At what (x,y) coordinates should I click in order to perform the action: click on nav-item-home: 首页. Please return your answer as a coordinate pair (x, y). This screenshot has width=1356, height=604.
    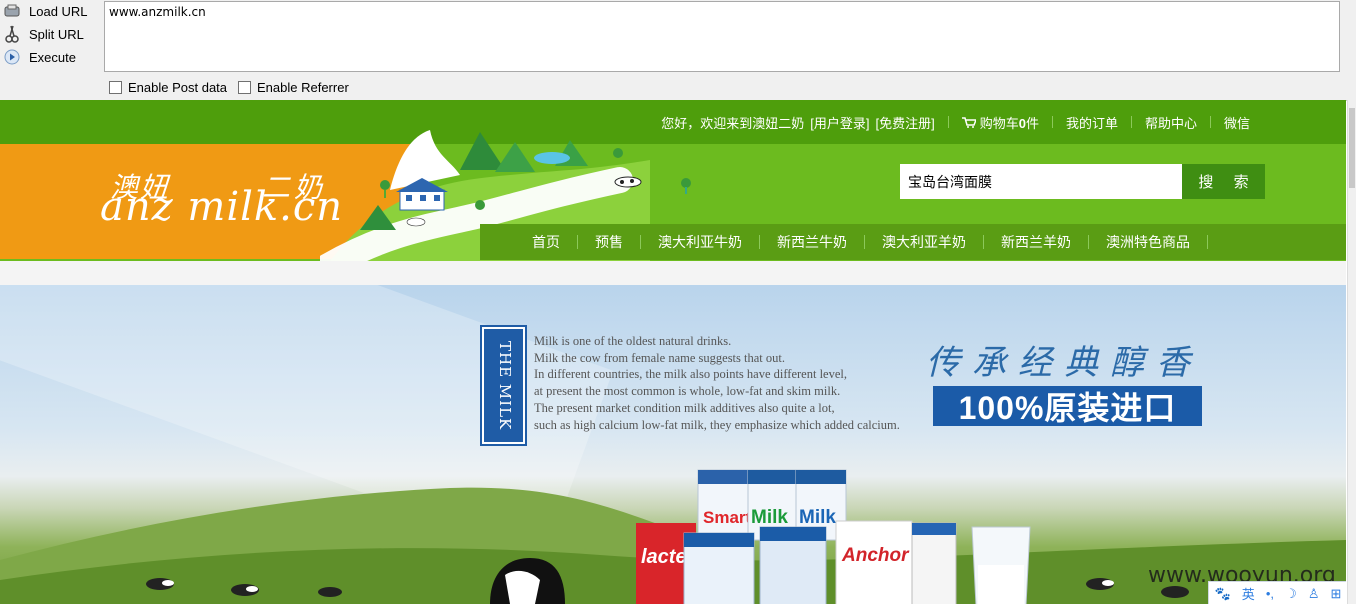
    Looking at the image, I should click on (563, 242).